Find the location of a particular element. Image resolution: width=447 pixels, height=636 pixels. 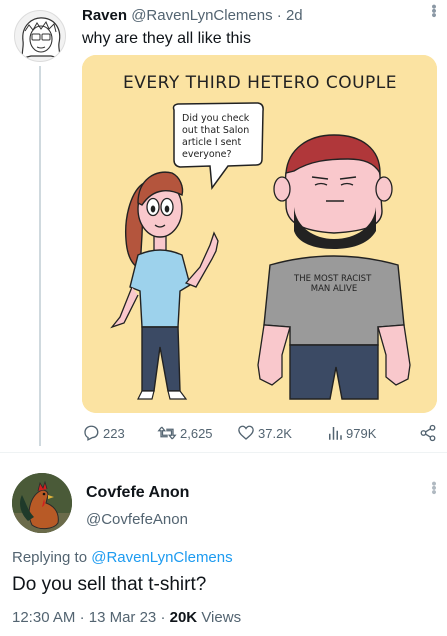

tweet-header: Raven @RavenLynClemens · 2d is located at coordinates (192, 15).